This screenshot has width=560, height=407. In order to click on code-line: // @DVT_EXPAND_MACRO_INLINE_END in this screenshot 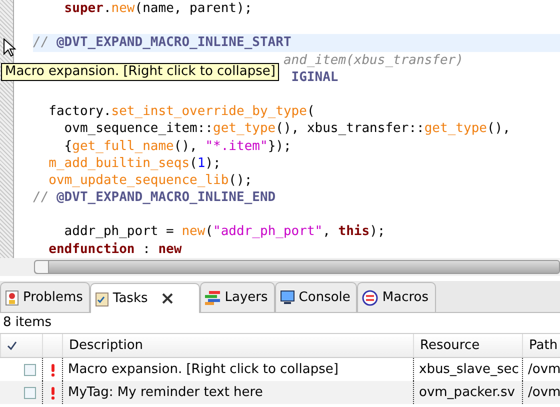, I will do `click(155, 197)`.